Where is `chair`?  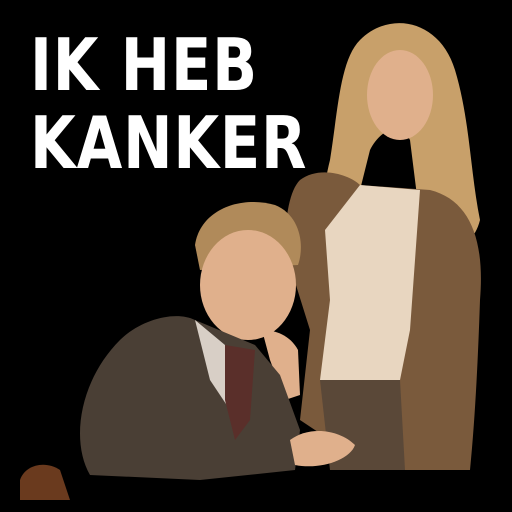 chair is located at coordinates (45, 482).